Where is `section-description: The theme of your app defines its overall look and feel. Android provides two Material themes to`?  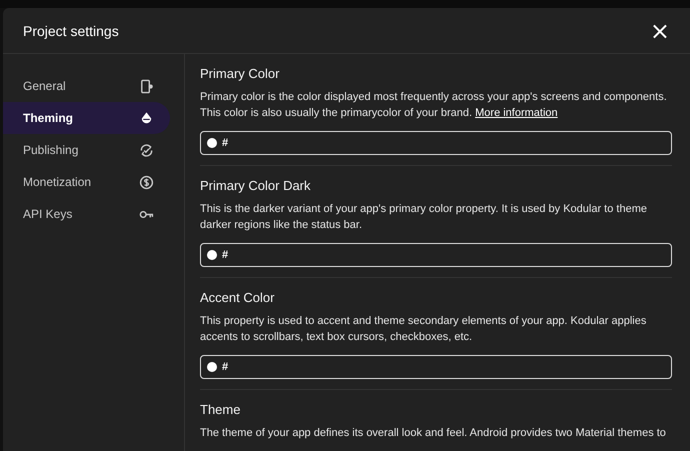 section-description: The theme of your app defines its overall look and feel. Android provides two Material themes to is located at coordinates (433, 433).